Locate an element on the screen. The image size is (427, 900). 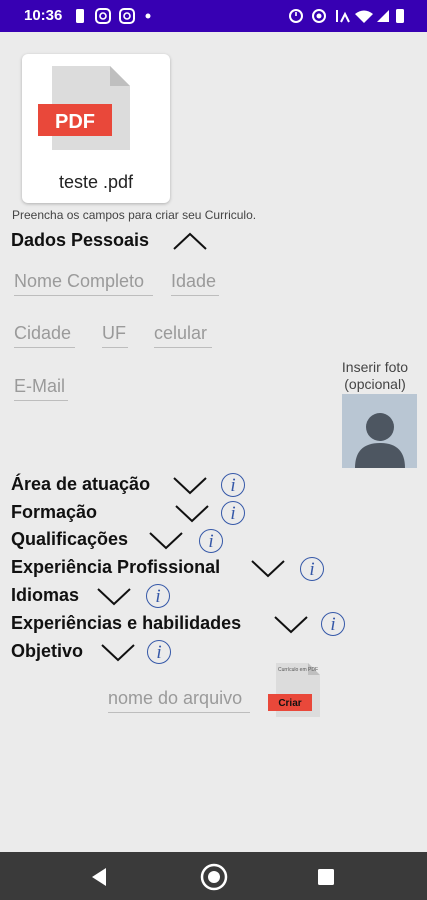
file-card: PDF teste .pdf is located at coordinates (96, 128).